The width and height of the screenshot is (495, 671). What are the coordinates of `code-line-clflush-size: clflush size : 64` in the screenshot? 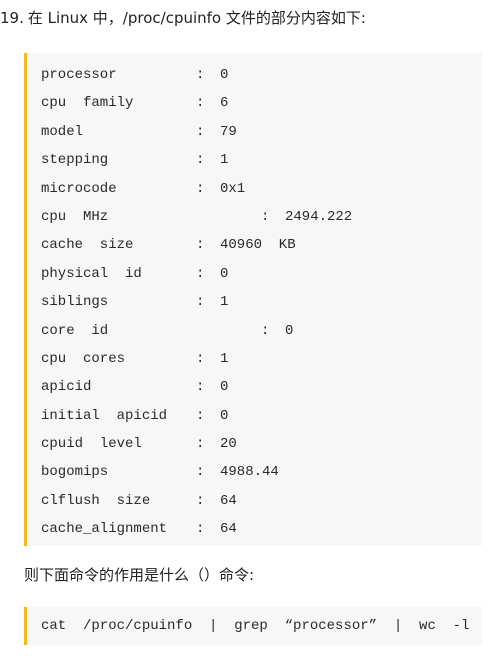 It's located at (254, 501).